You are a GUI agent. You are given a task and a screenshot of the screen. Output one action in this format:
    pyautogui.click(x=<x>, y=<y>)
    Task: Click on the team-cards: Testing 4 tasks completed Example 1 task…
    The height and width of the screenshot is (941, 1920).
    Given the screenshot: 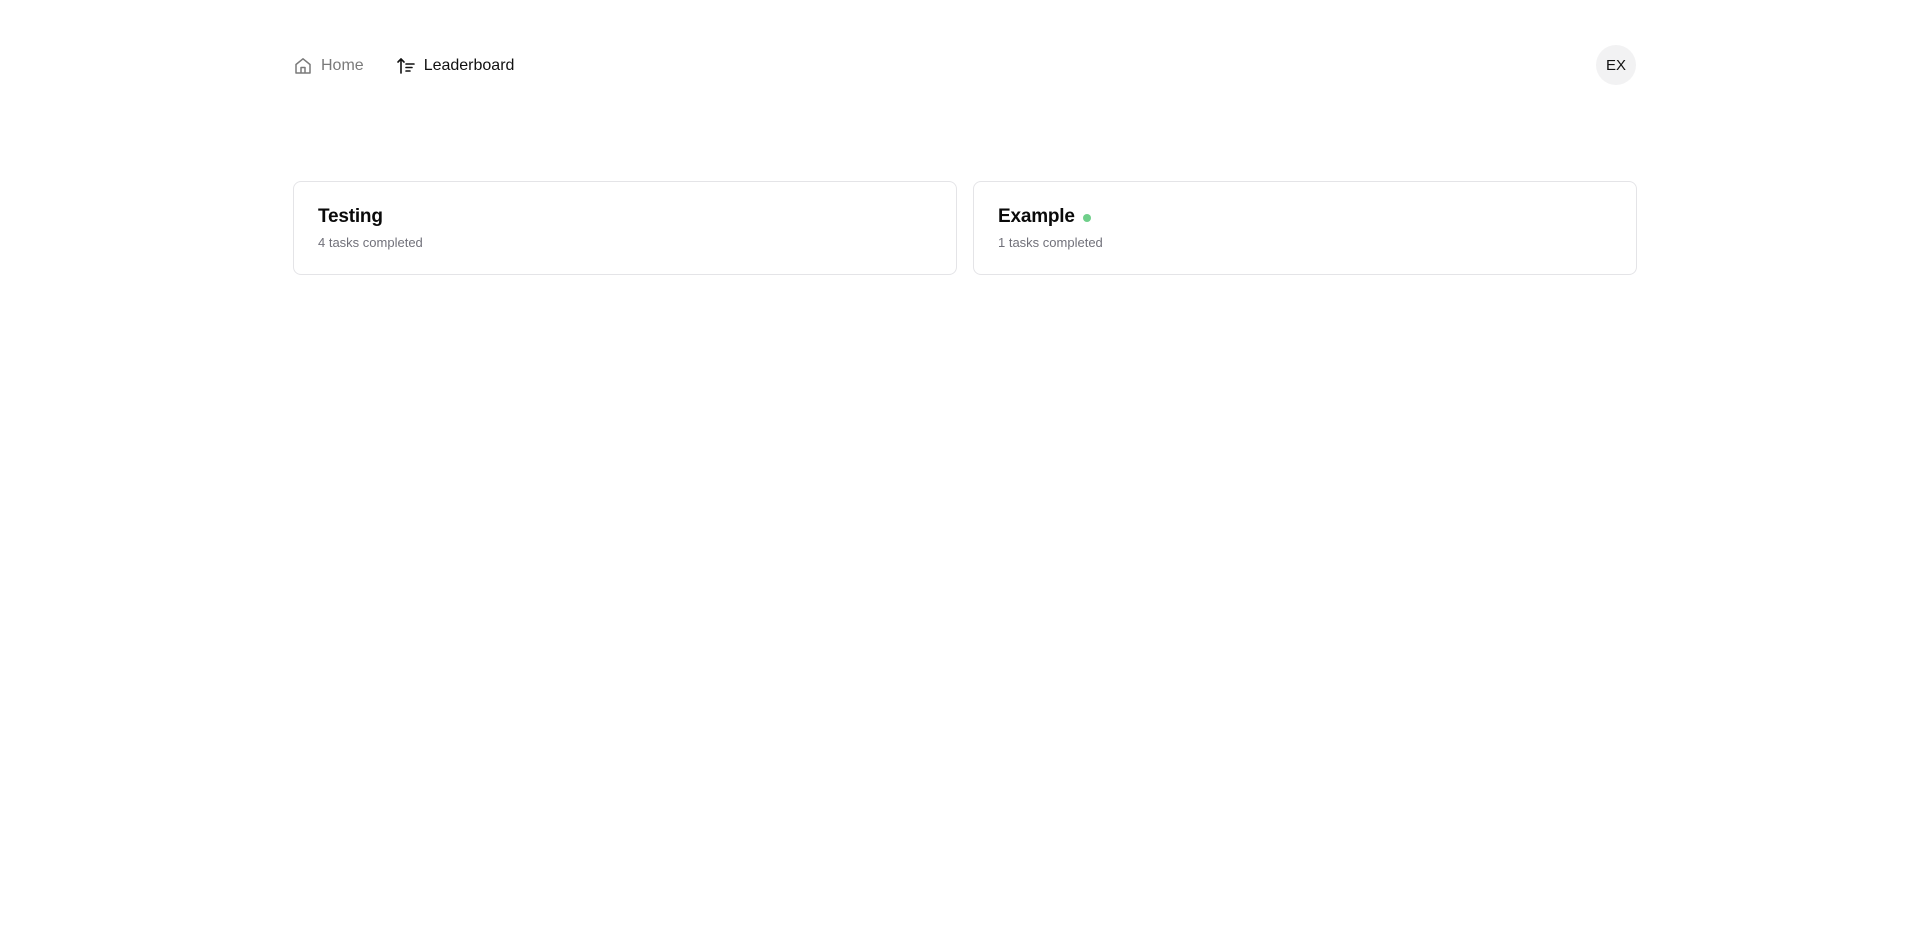 What is the action you would take?
    pyautogui.click(x=965, y=228)
    